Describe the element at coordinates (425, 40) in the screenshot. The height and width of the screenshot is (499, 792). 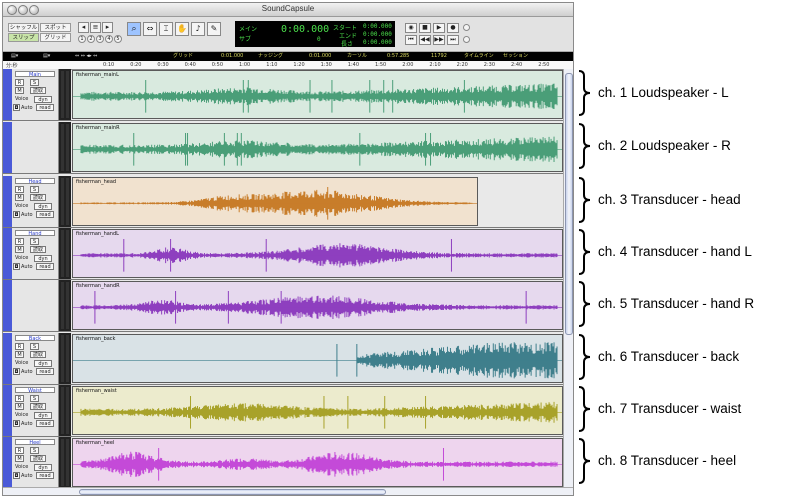
I see `rewind-icon: ◀◀` at that location.